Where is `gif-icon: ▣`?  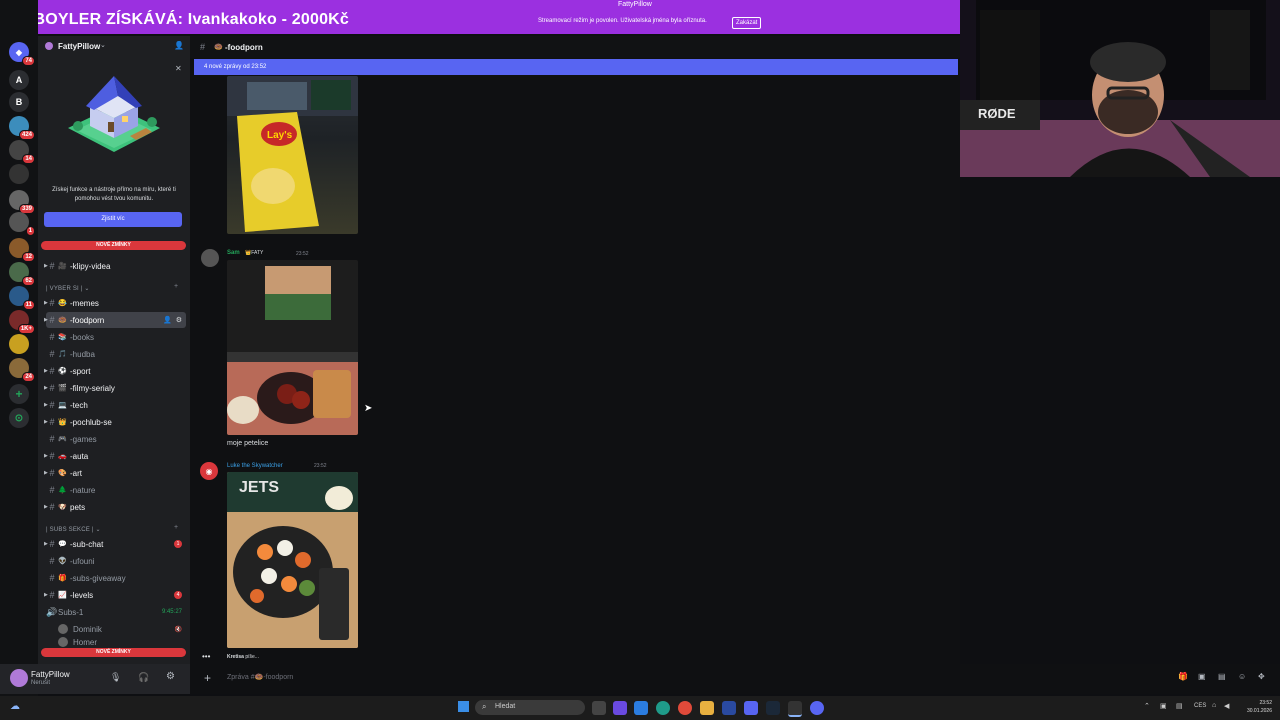 gif-icon: ▣ is located at coordinates (1202, 676).